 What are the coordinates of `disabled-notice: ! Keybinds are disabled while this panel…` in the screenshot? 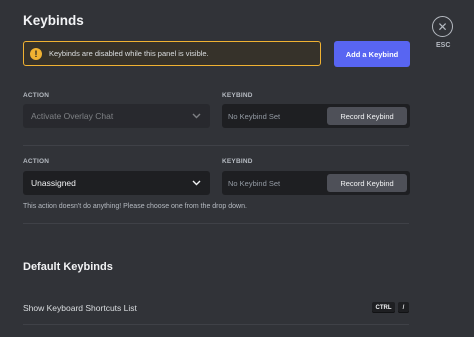 It's located at (172, 53).